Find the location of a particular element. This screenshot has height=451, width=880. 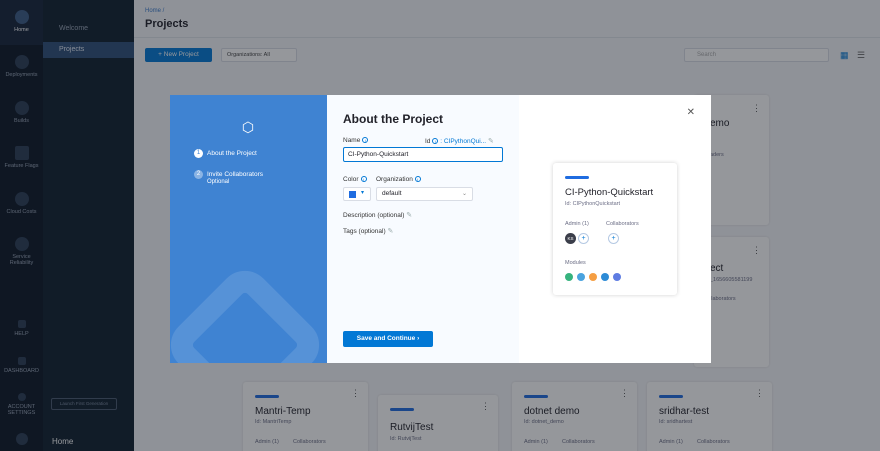

form-title: About the Project is located at coordinates (393, 119).